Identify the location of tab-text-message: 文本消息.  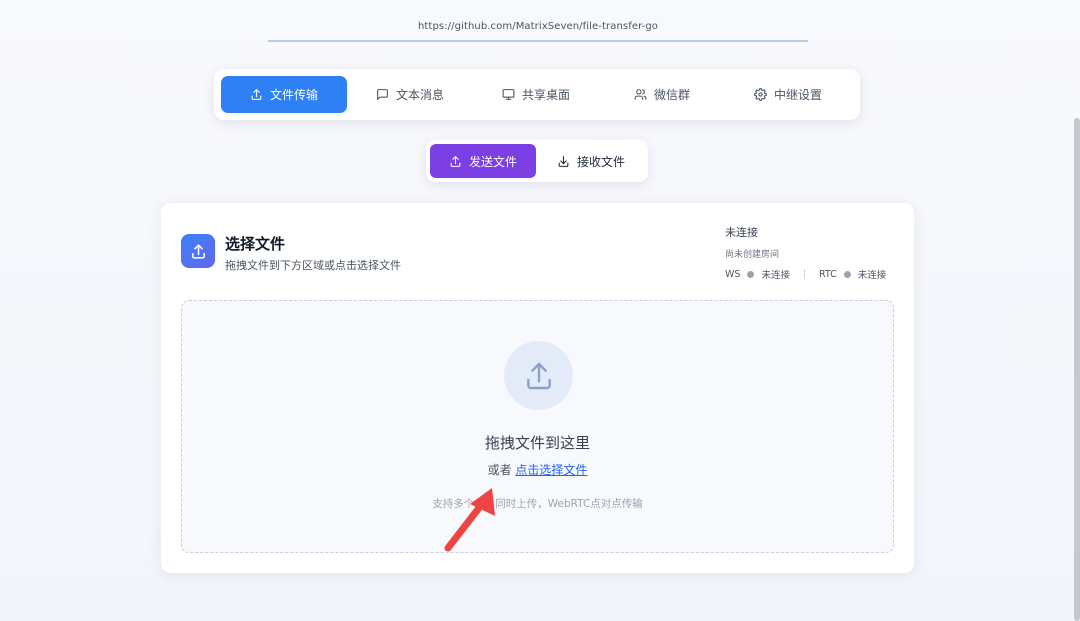
(410, 94).